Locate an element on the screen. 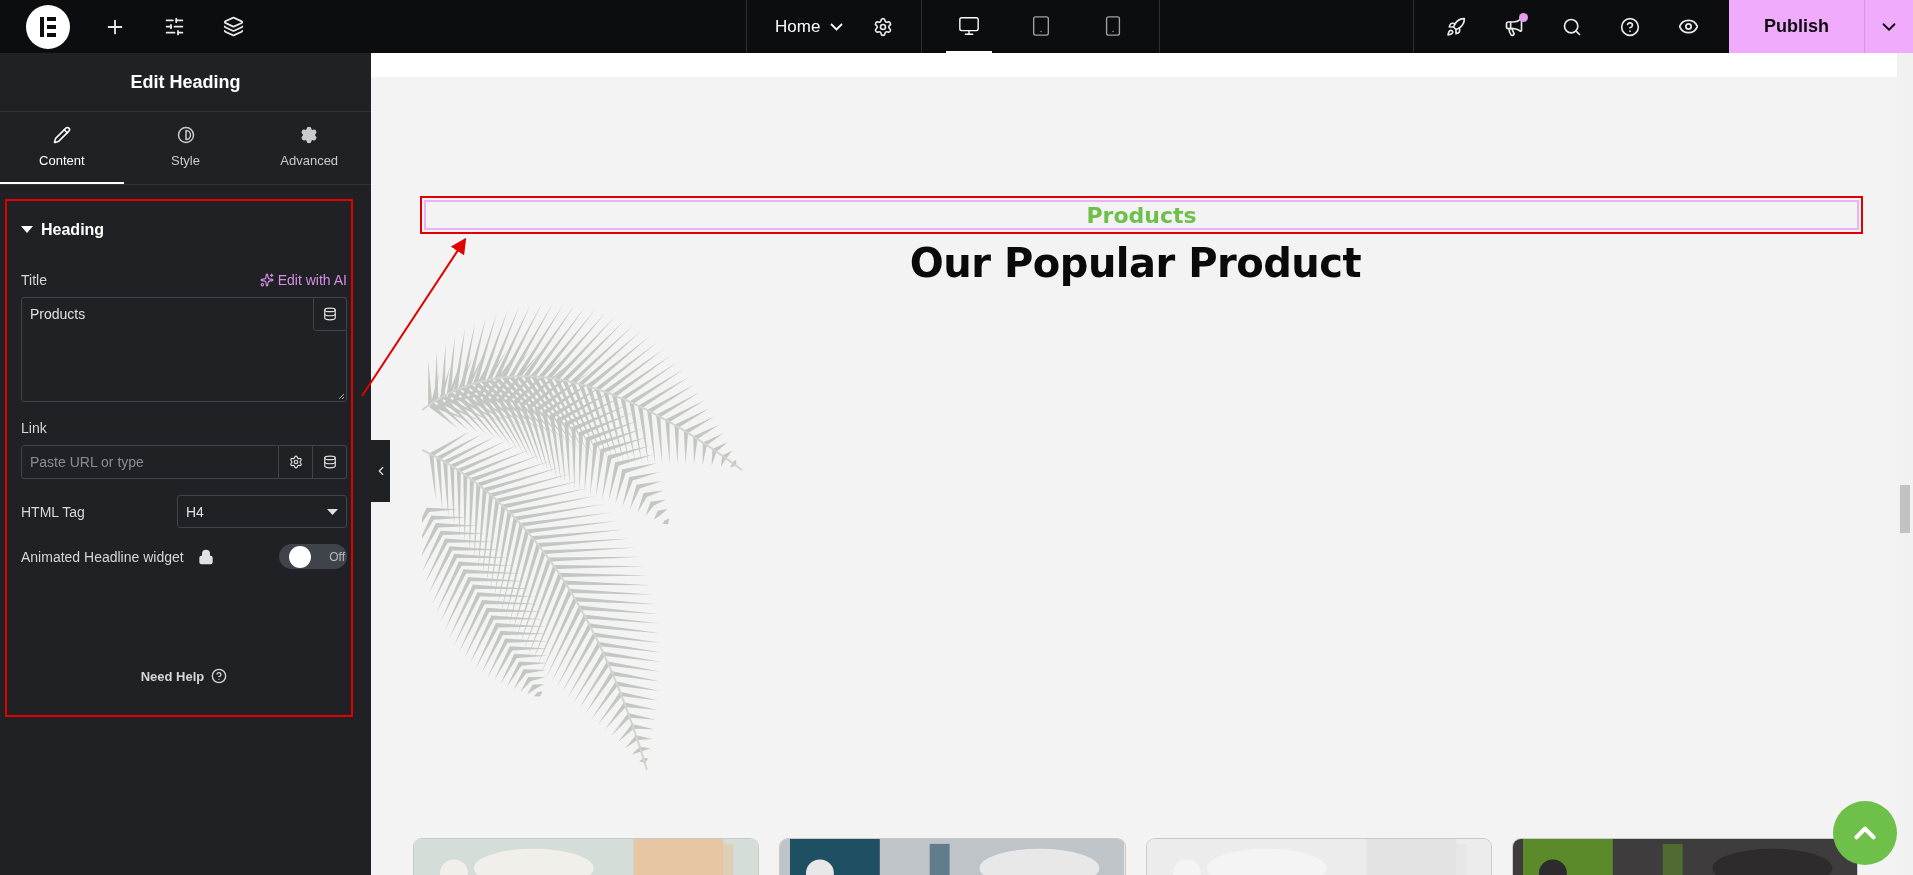 The image size is (1913, 875). field-label: Animated Headline widget is located at coordinates (102, 556).